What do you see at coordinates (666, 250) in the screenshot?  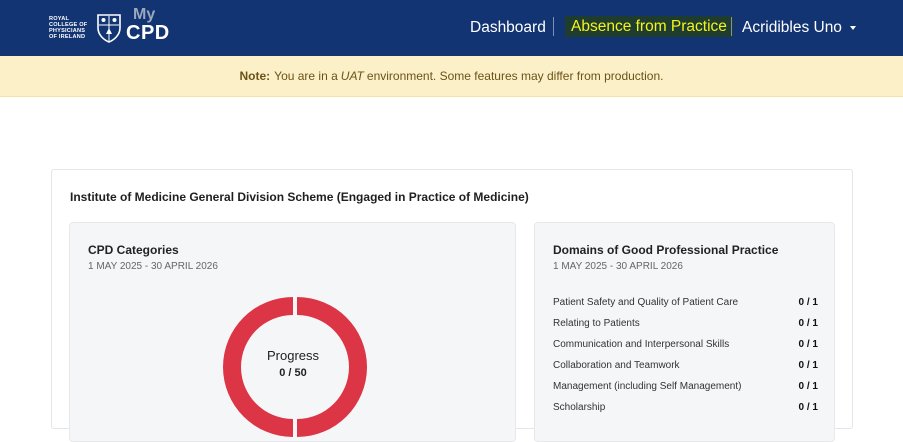 I see `domains-title: Domains of Good Professional Practice` at bounding box center [666, 250].